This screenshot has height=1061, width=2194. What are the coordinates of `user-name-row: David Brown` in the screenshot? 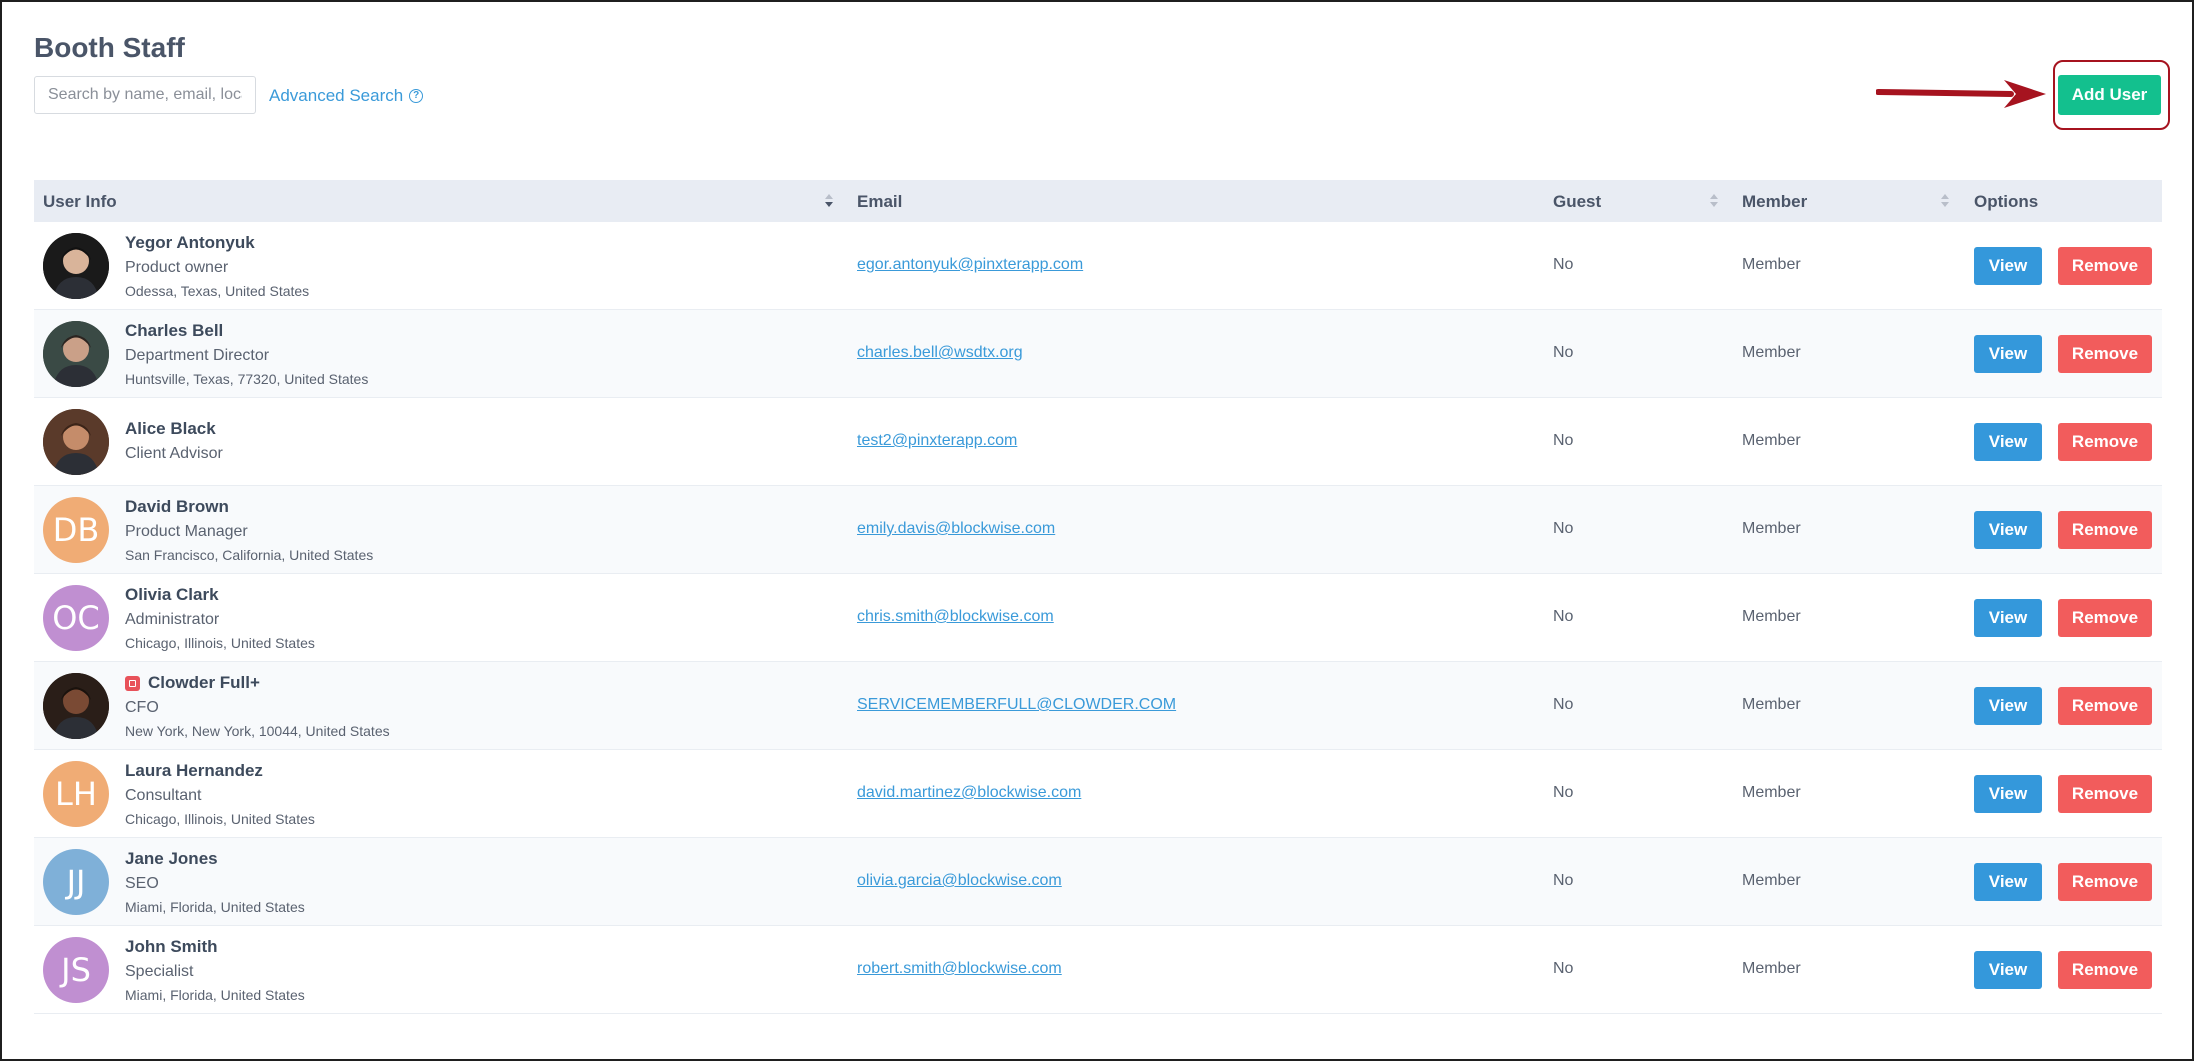 It's located at (249, 507).